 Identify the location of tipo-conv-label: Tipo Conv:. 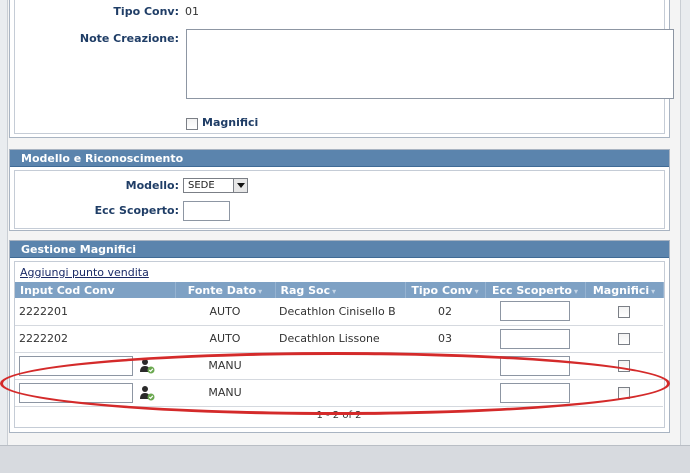
(146, 11).